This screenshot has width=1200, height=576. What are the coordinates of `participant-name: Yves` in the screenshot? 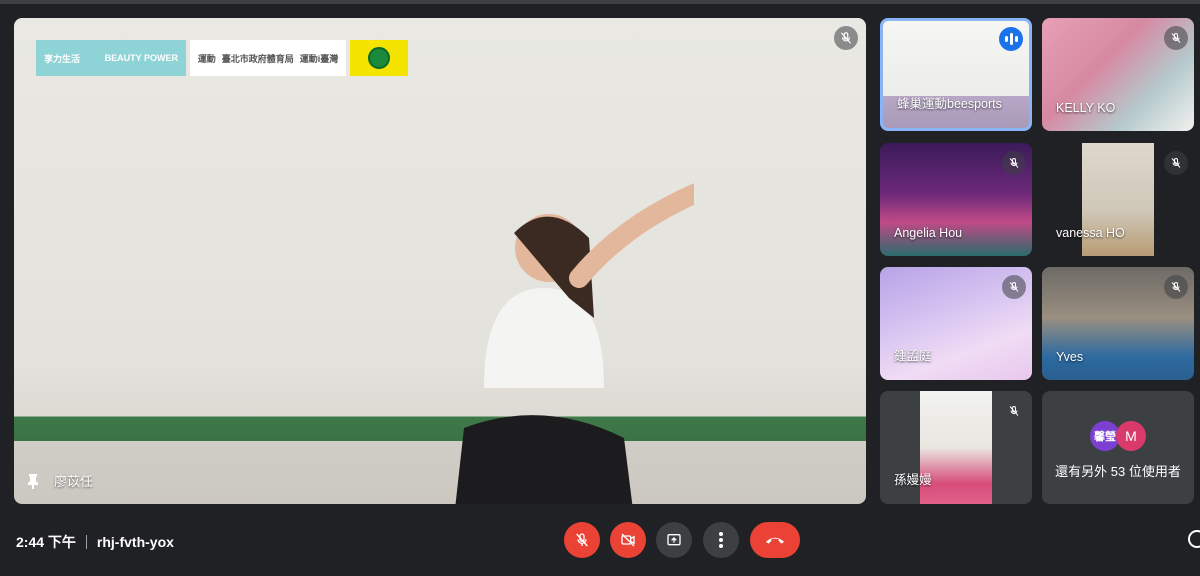 It's located at (1070, 357).